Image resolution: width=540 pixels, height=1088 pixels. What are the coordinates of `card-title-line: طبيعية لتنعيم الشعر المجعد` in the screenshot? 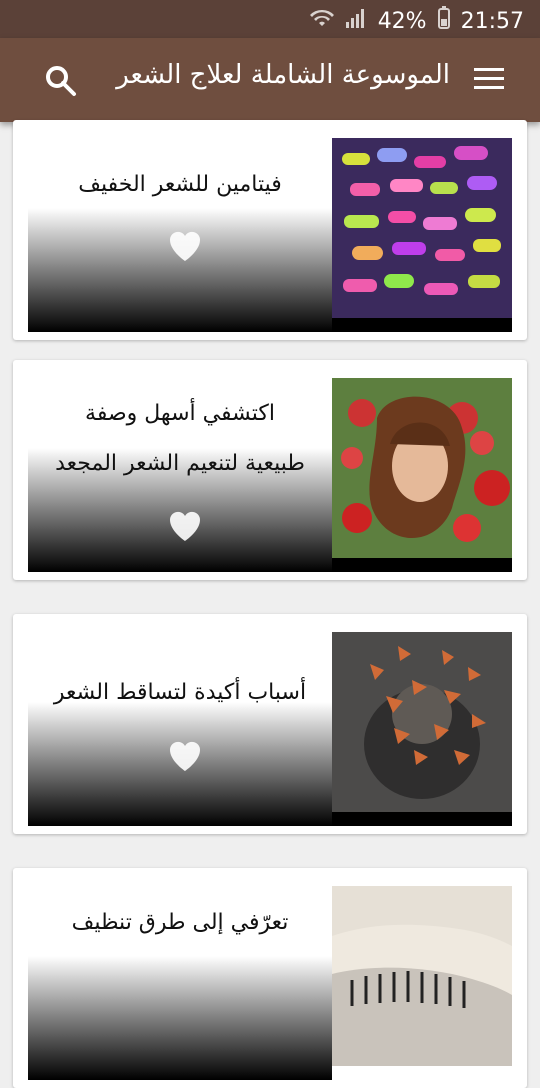 It's located at (180, 463).